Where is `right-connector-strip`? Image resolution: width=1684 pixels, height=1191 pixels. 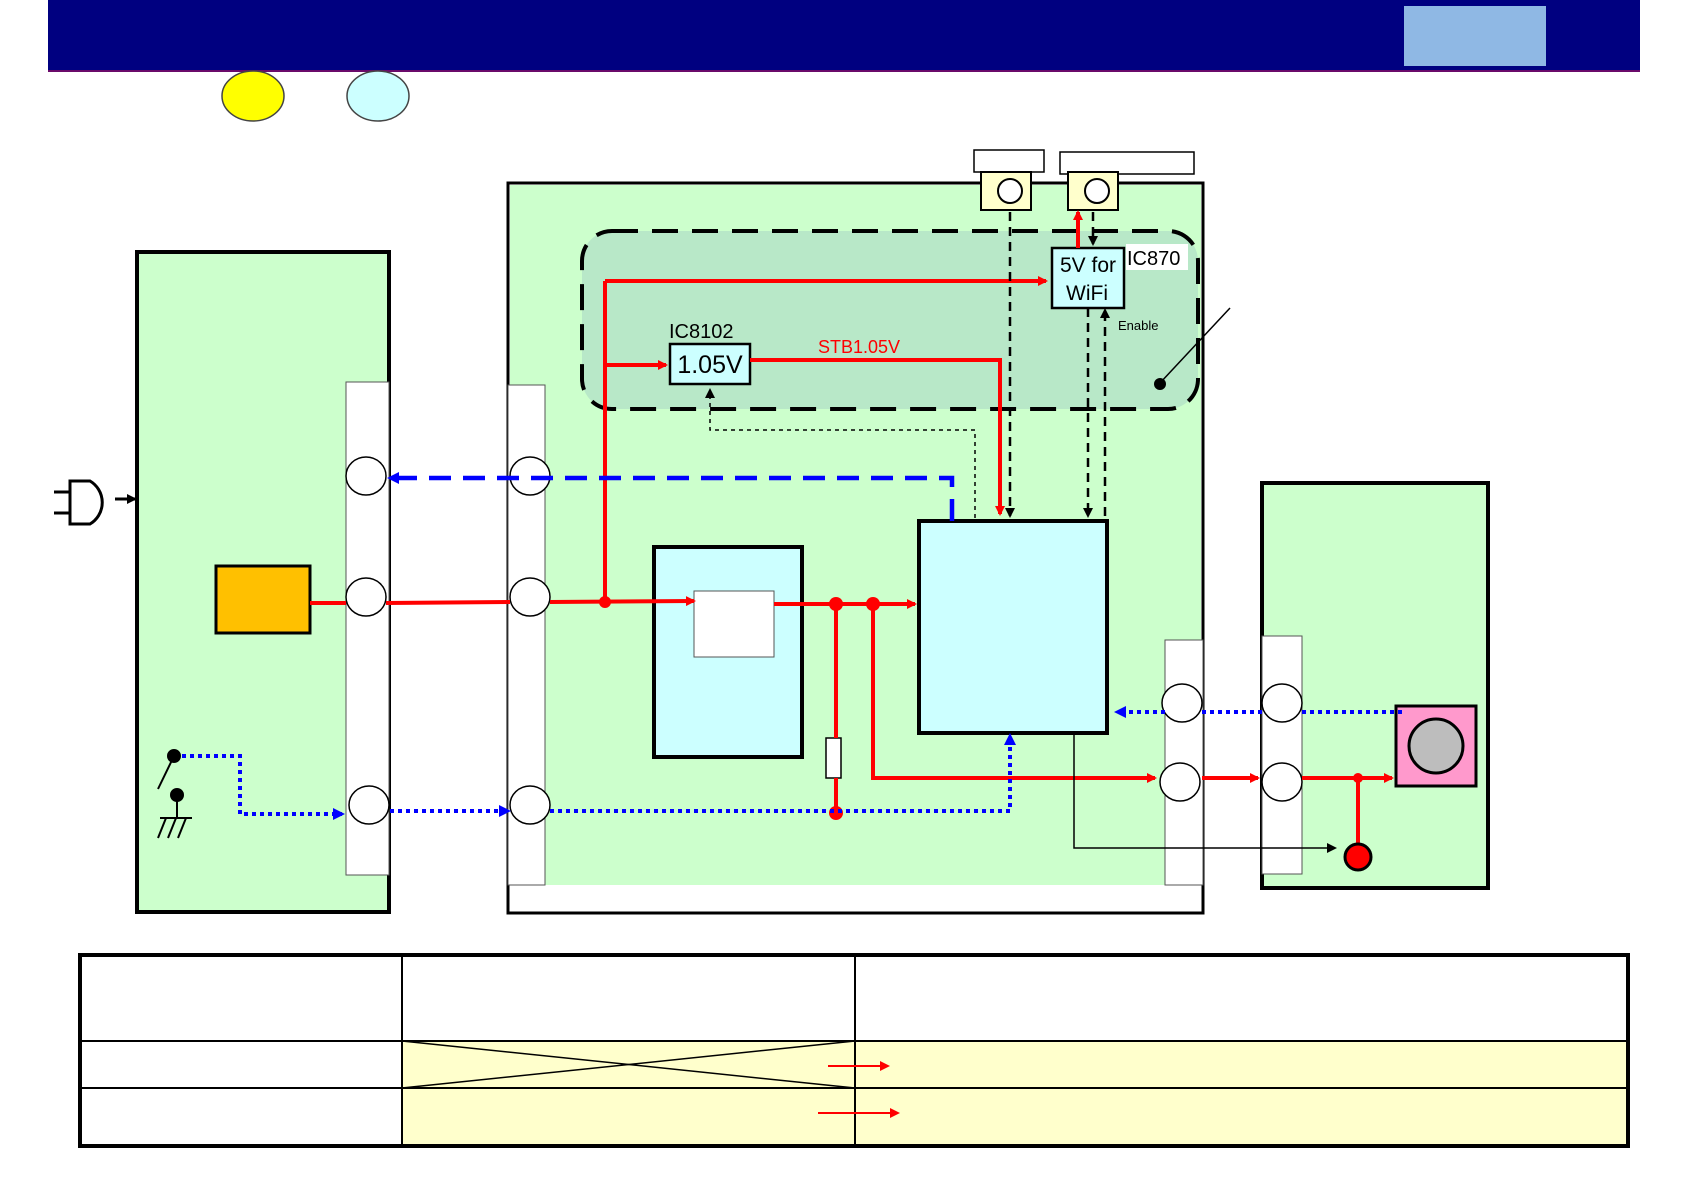 right-connector-strip is located at coordinates (1282, 755).